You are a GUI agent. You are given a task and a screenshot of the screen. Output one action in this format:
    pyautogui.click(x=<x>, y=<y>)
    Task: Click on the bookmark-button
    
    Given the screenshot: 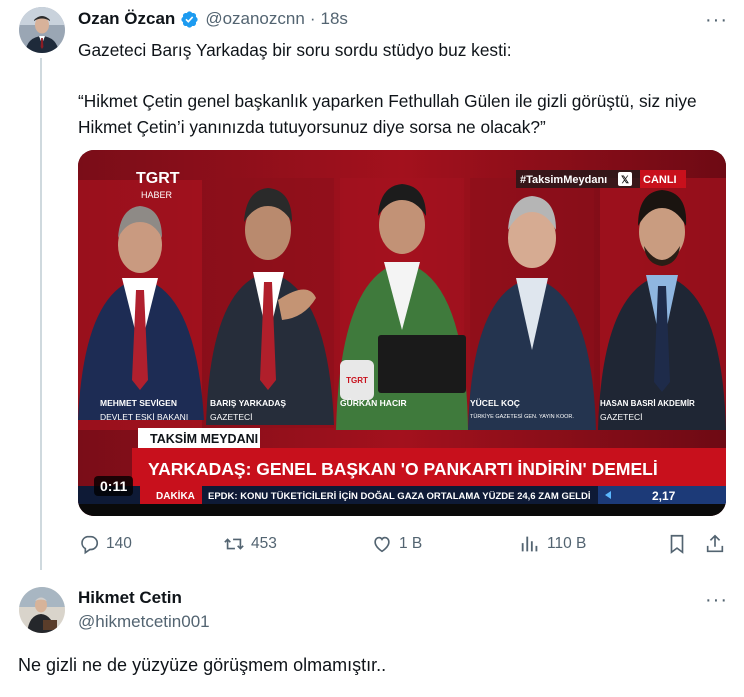 What is the action you would take?
    pyautogui.click(x=677, y=544)
    